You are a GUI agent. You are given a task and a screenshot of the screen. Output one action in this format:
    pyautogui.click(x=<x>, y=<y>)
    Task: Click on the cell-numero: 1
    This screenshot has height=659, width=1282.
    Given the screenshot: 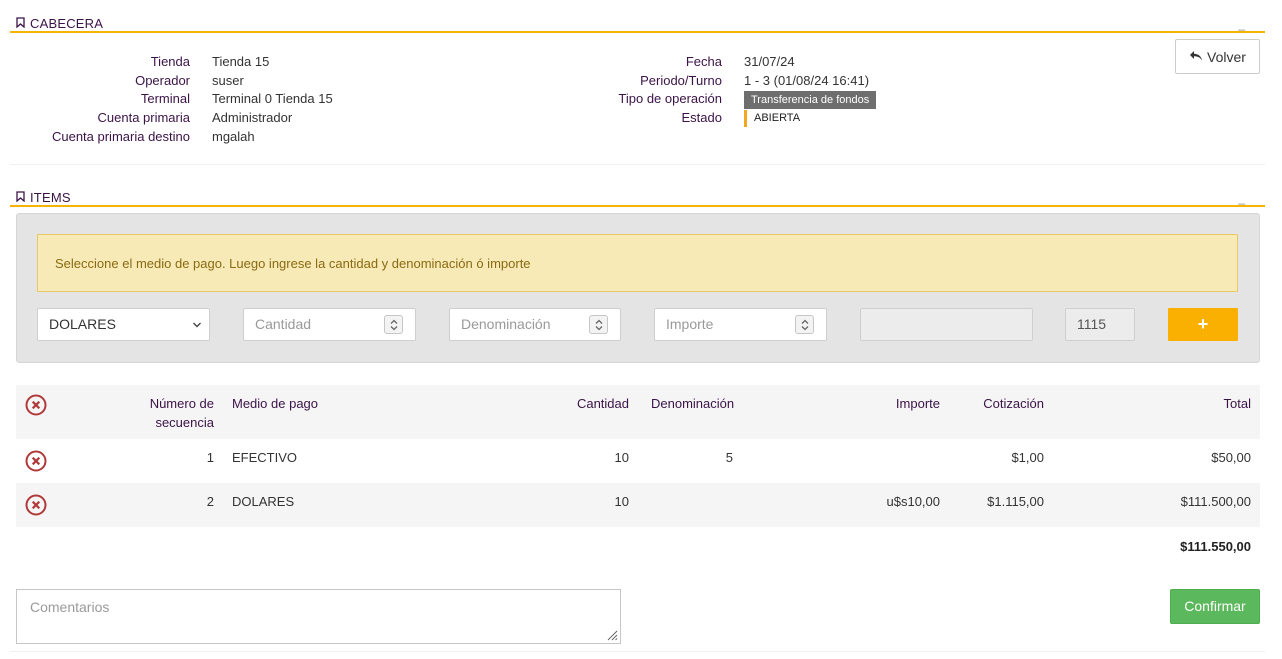 What is the action you would take?
    pyautogui.click(x=210, y=457)
    